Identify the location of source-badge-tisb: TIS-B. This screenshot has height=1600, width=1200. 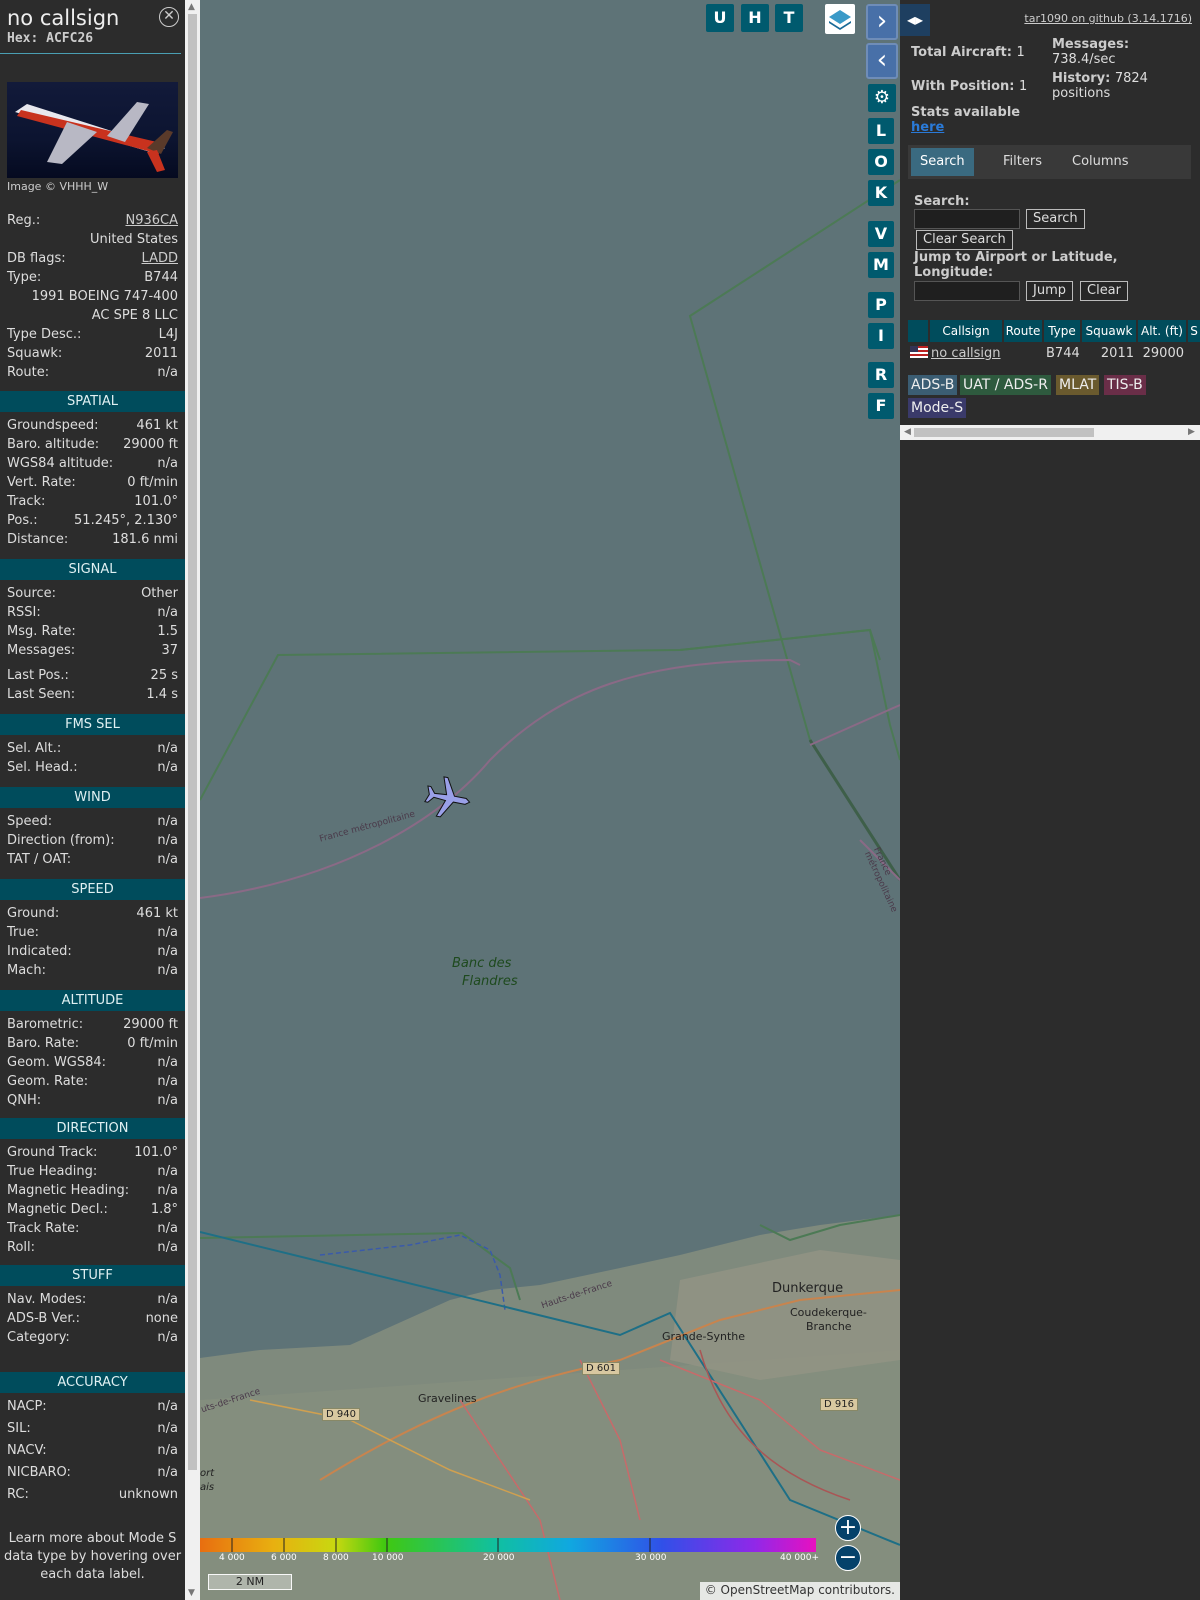
(1125, 385).